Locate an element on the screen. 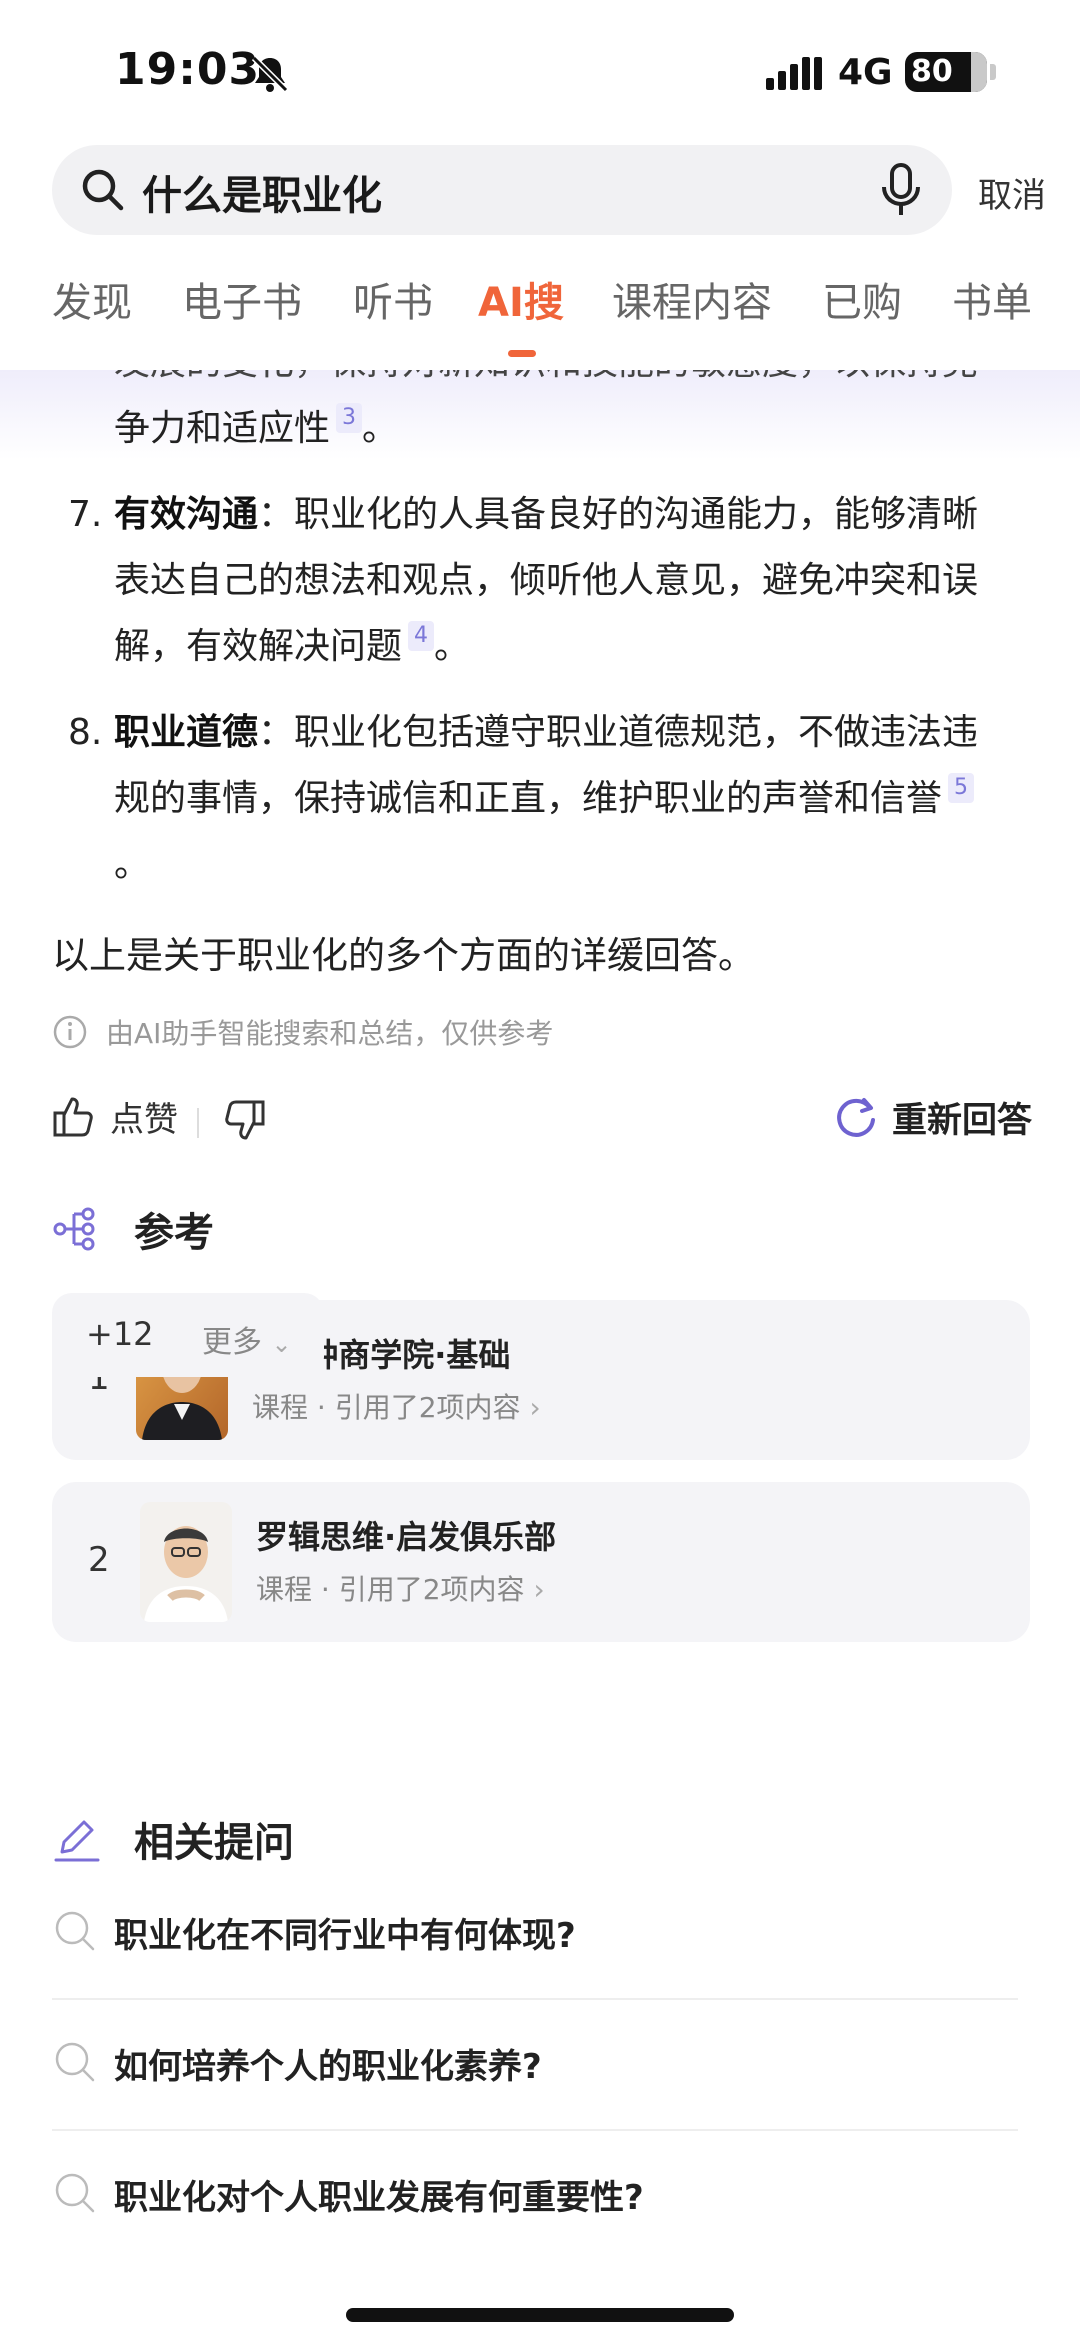  search-input: 什么是职业化 is located at coordinates (502, 190).